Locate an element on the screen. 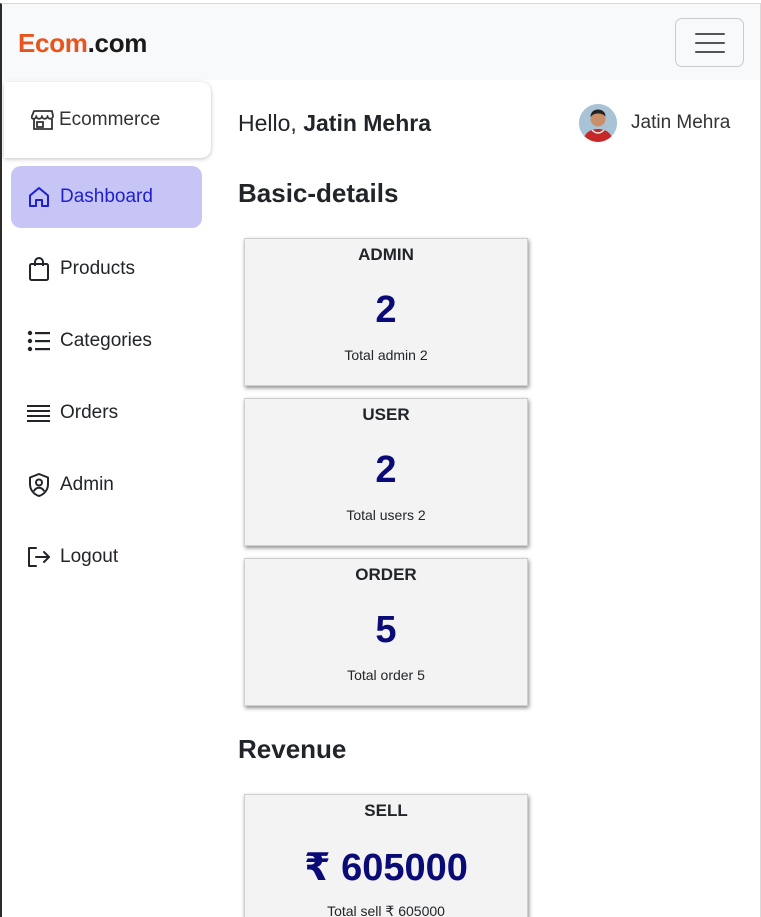 This screenshot has height=917, width=761. stat-caption: Total users 2 is located at coordinates (386, 515).